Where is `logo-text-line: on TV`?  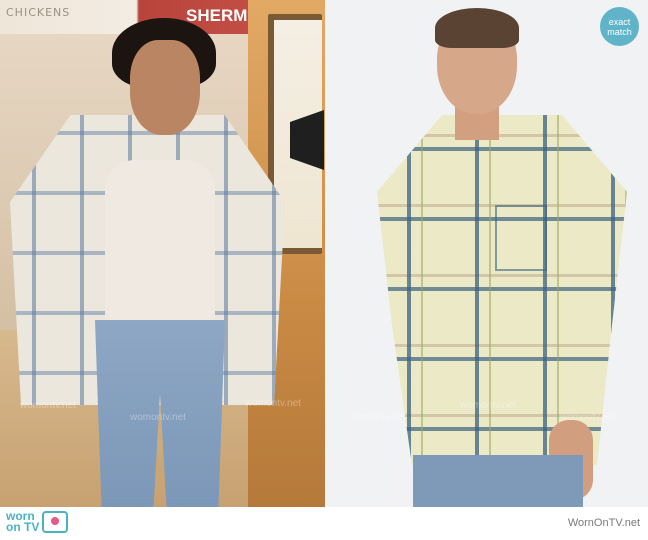
logo-text-line: on TV is located at coordinates (23, 527).